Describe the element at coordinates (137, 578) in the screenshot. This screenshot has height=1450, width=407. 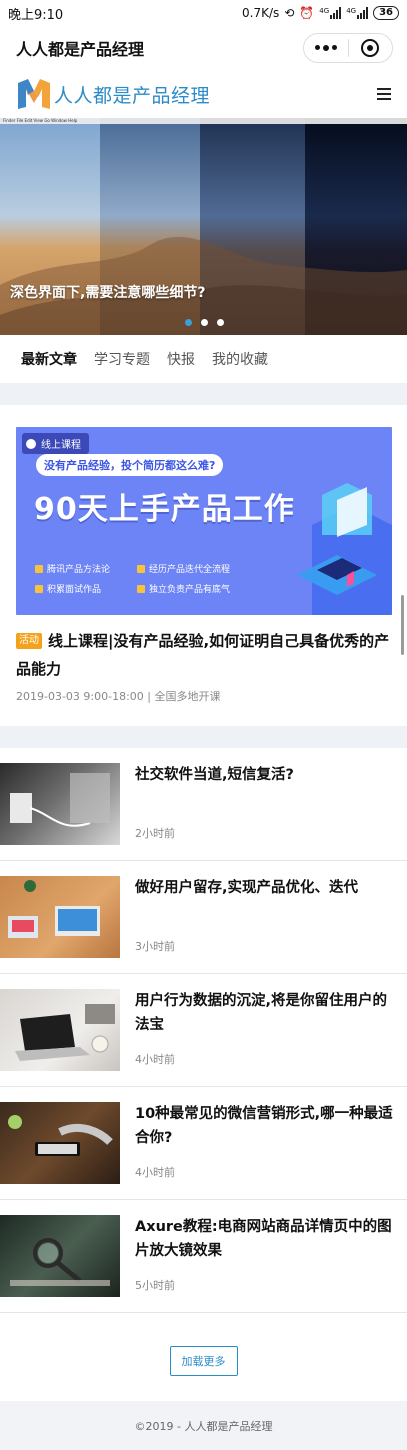
I see `course-features: 腾讯产品方法论 经历产品迭代全流程 积累面试作品 独立负责产品有底气` at that location.